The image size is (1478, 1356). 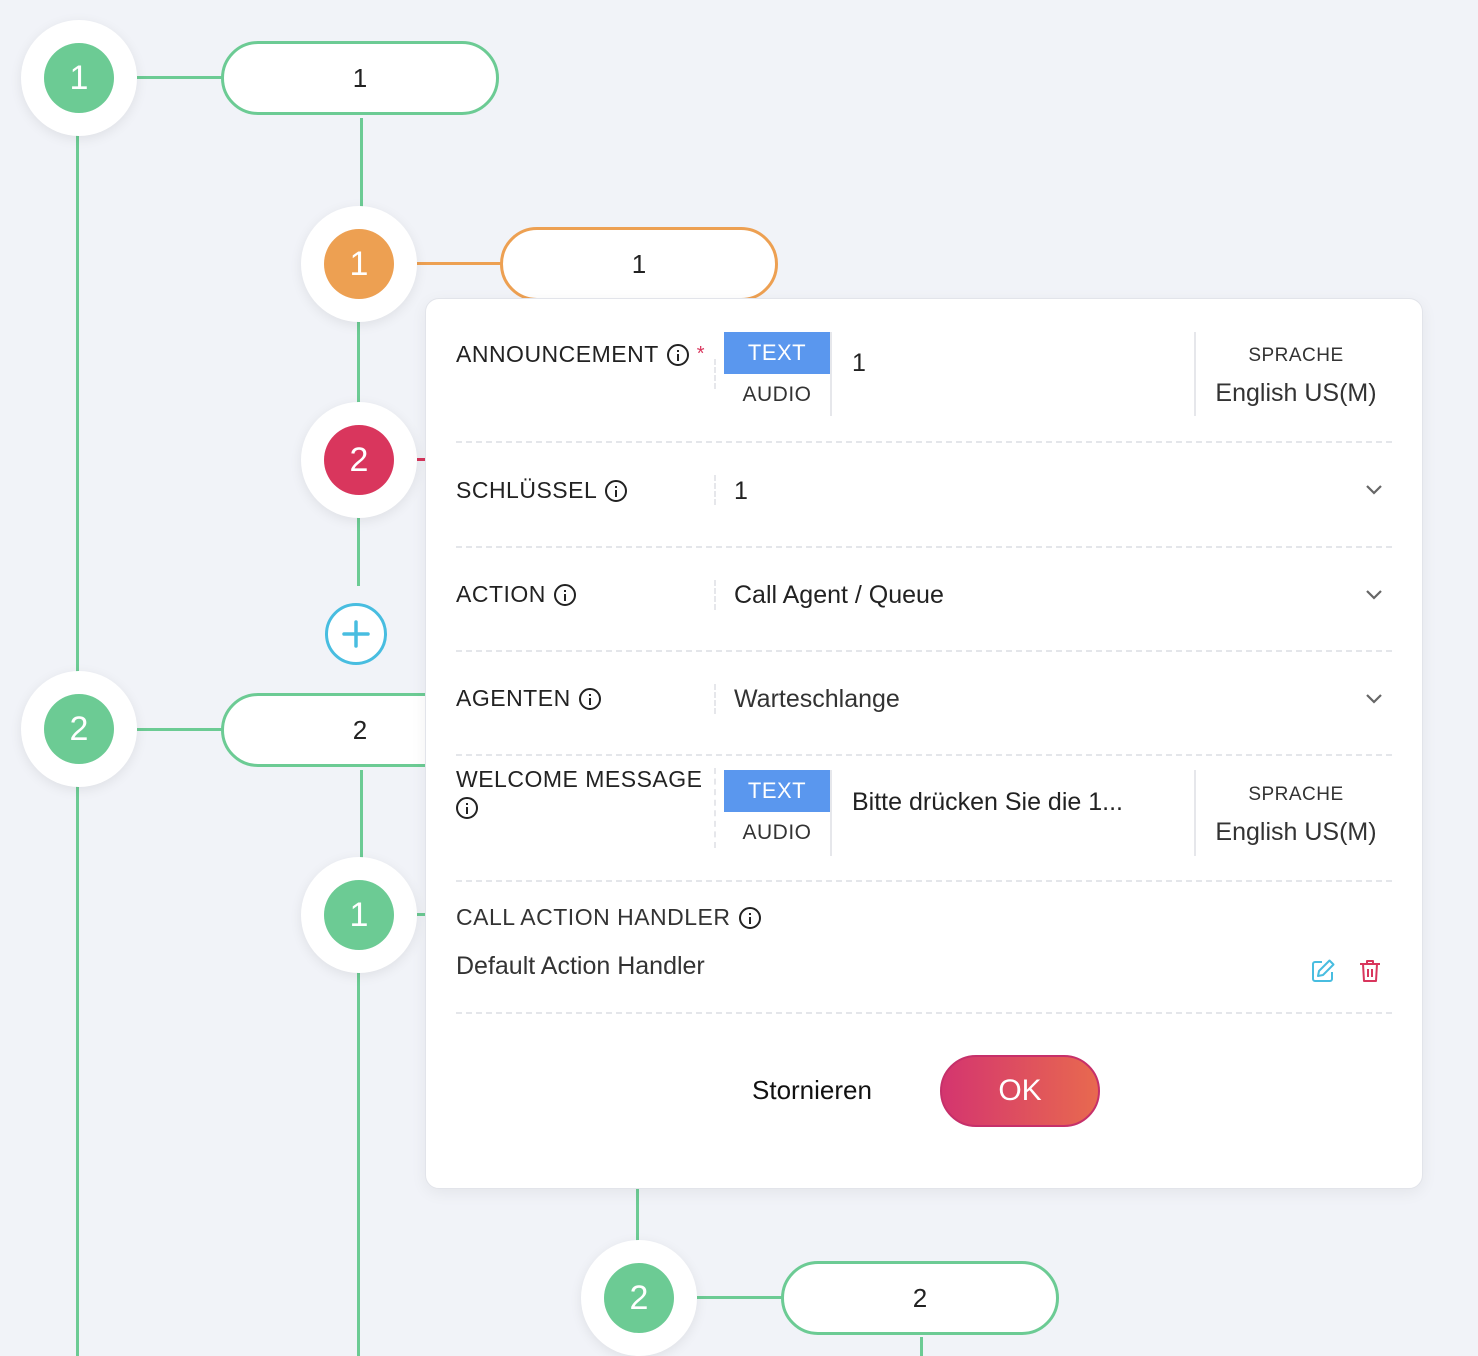 I want to click on announcement-mode-toggle: TEXT AUDIO, so click(x=777, y=374).